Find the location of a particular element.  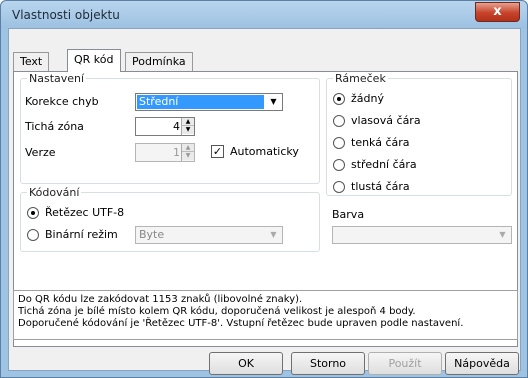

version-spin-buttons: ▲ ▼ is located at coordinates (187, 152).